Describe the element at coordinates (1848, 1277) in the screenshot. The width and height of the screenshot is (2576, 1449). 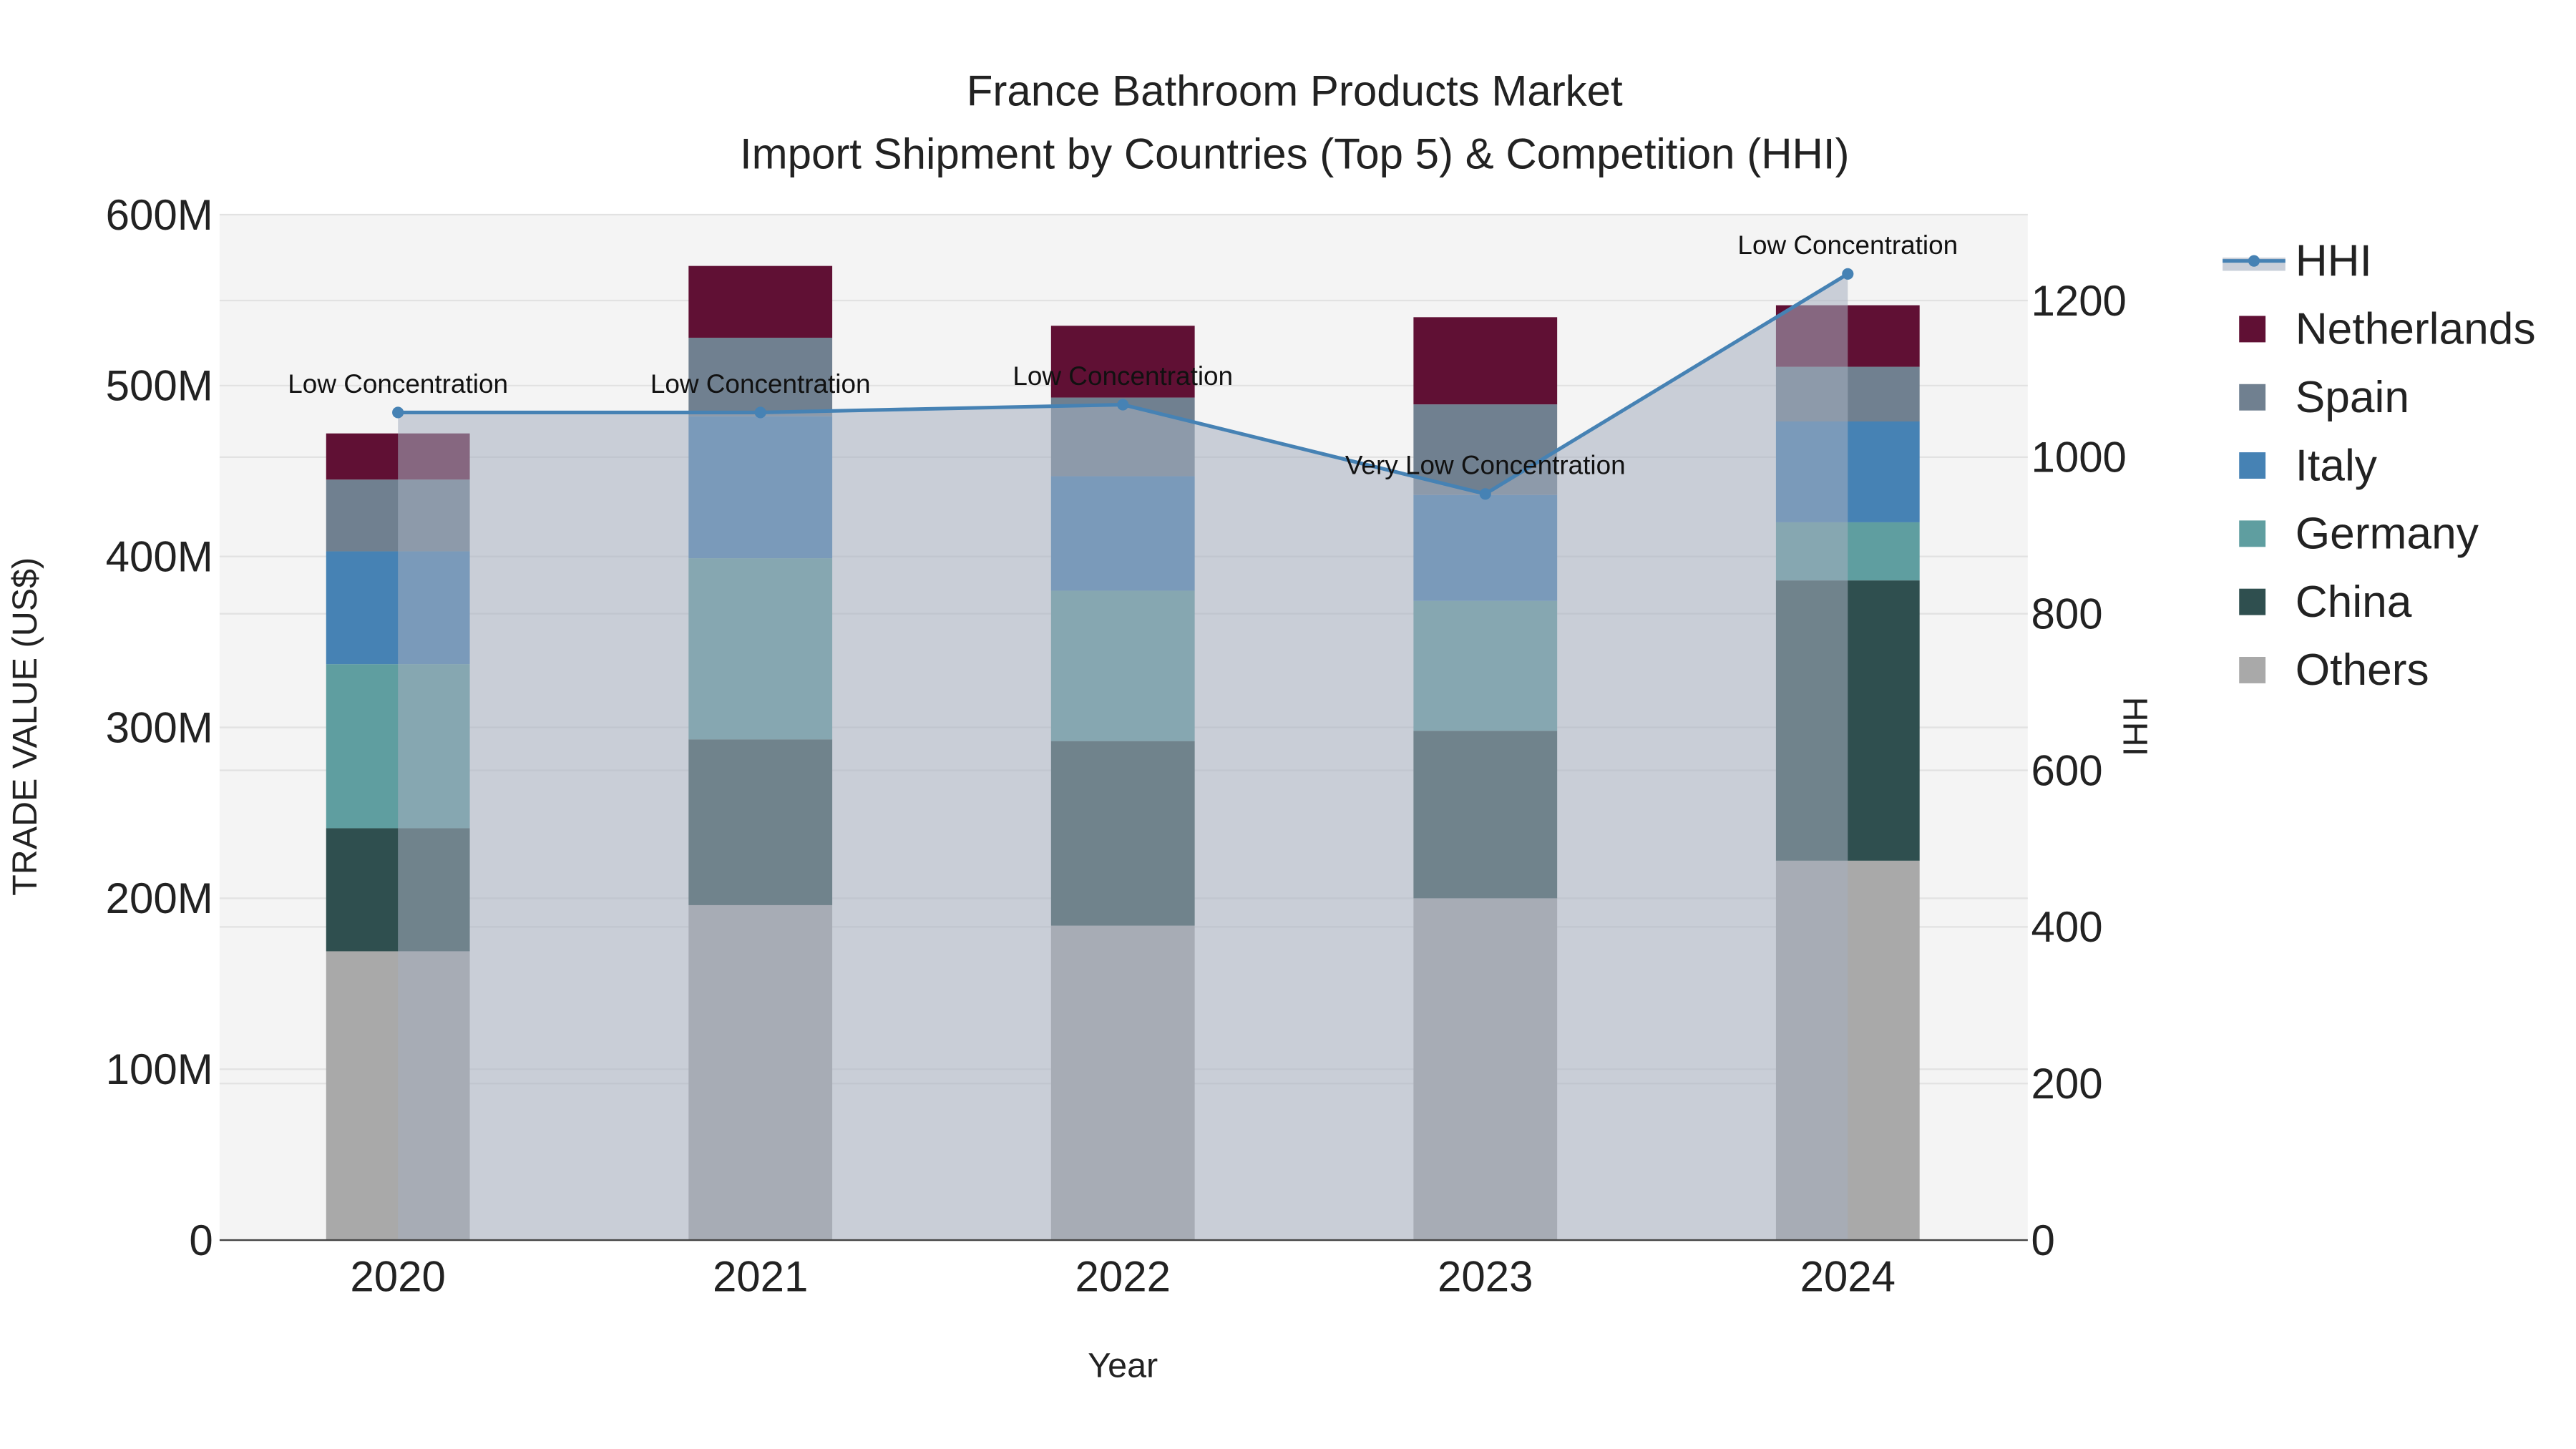
I see `x-tick-label: 2024` at that location.